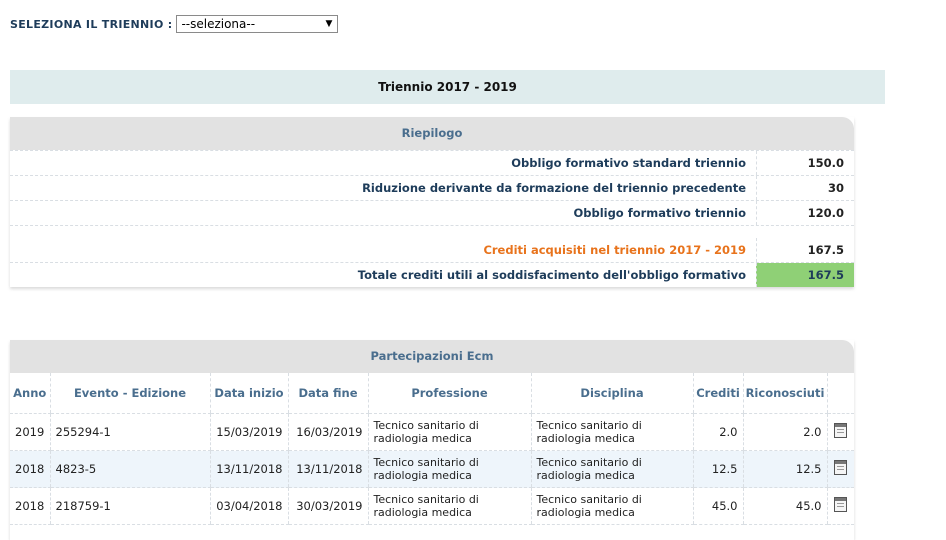 The height and width of the screenshot is (540, 946). What do you see at coordinates (784, 506) in the screenshot?
I see `cell-riconosciuti: 45.0` at bounding box center [784, 506].